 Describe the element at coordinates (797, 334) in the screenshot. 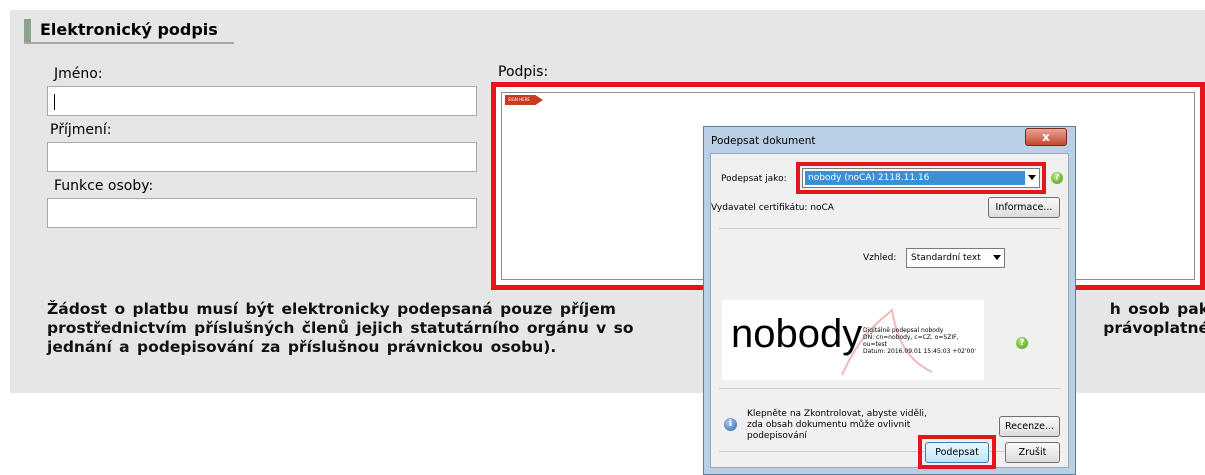

I see `preview-name: nobody` at that location.